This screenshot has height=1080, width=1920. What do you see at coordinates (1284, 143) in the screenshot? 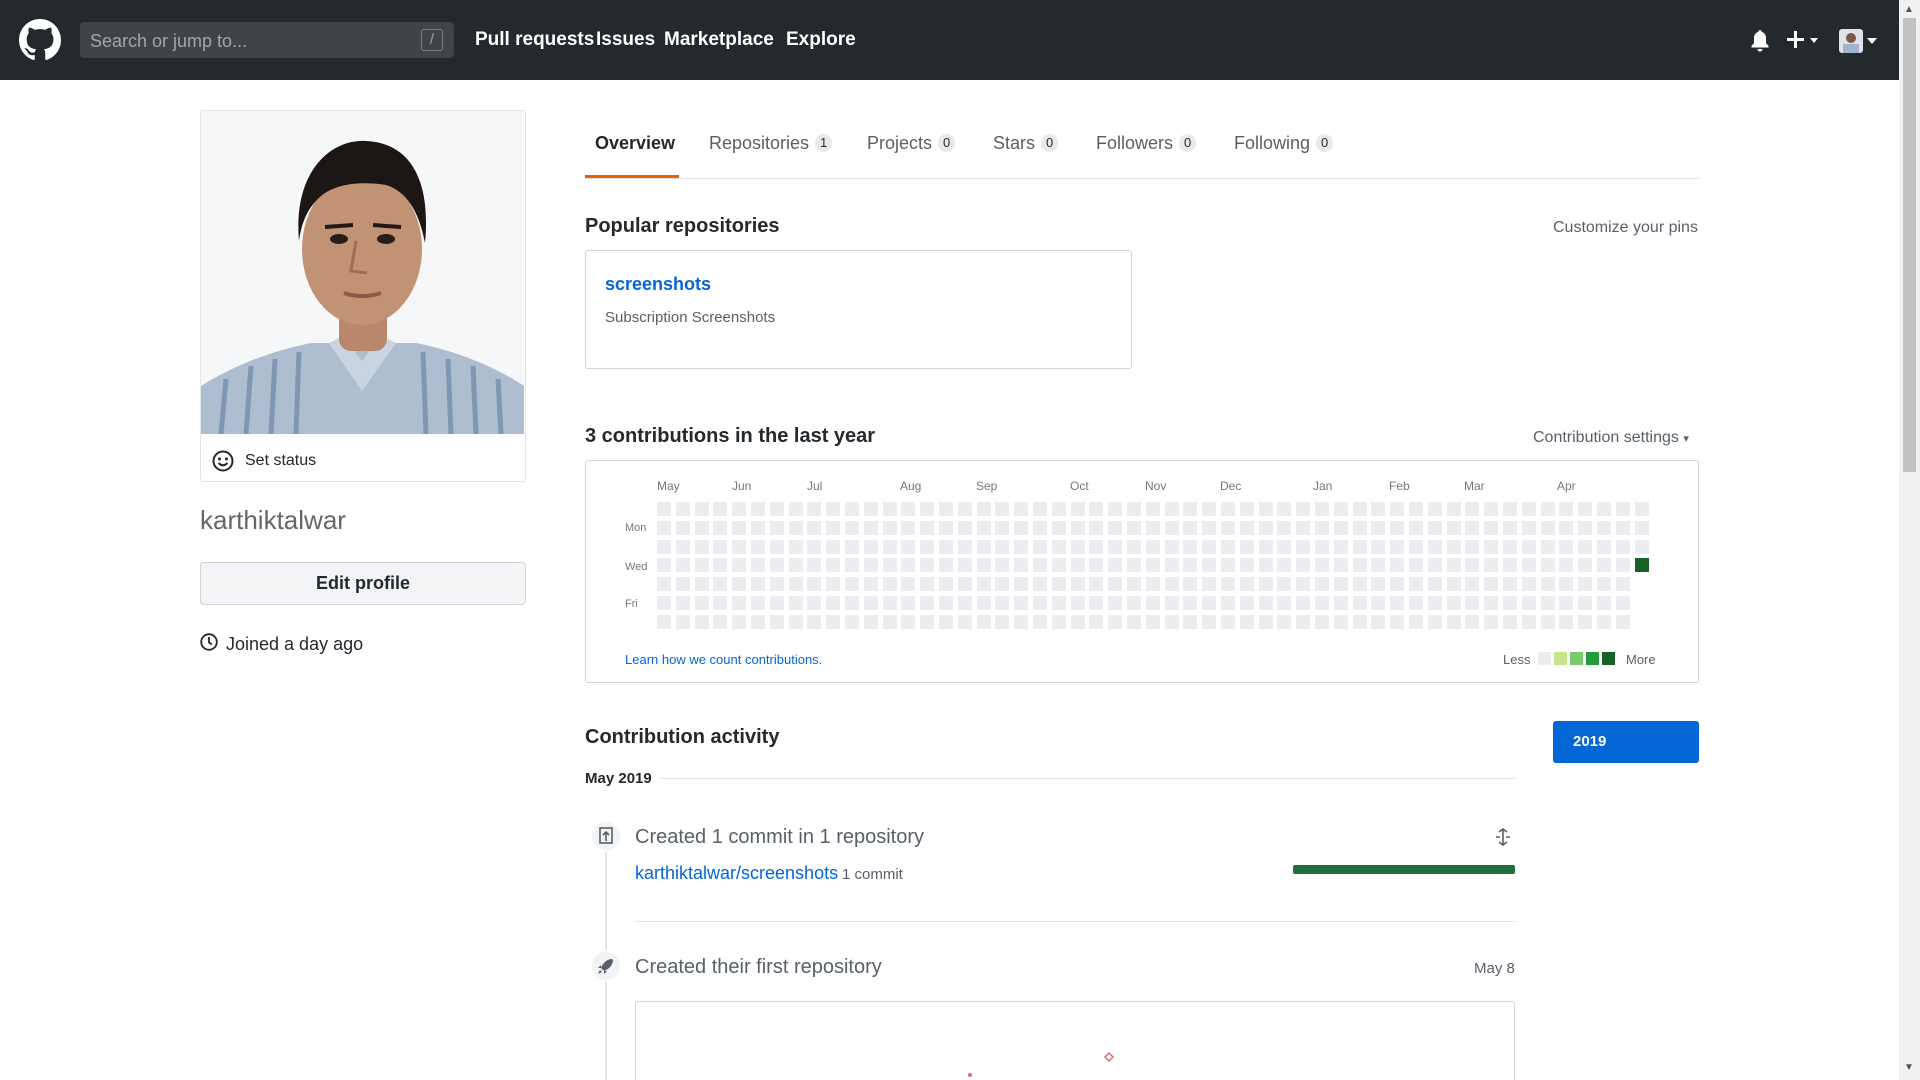
I see `tab-following: Following 0` at bounding box center [1284, 143].